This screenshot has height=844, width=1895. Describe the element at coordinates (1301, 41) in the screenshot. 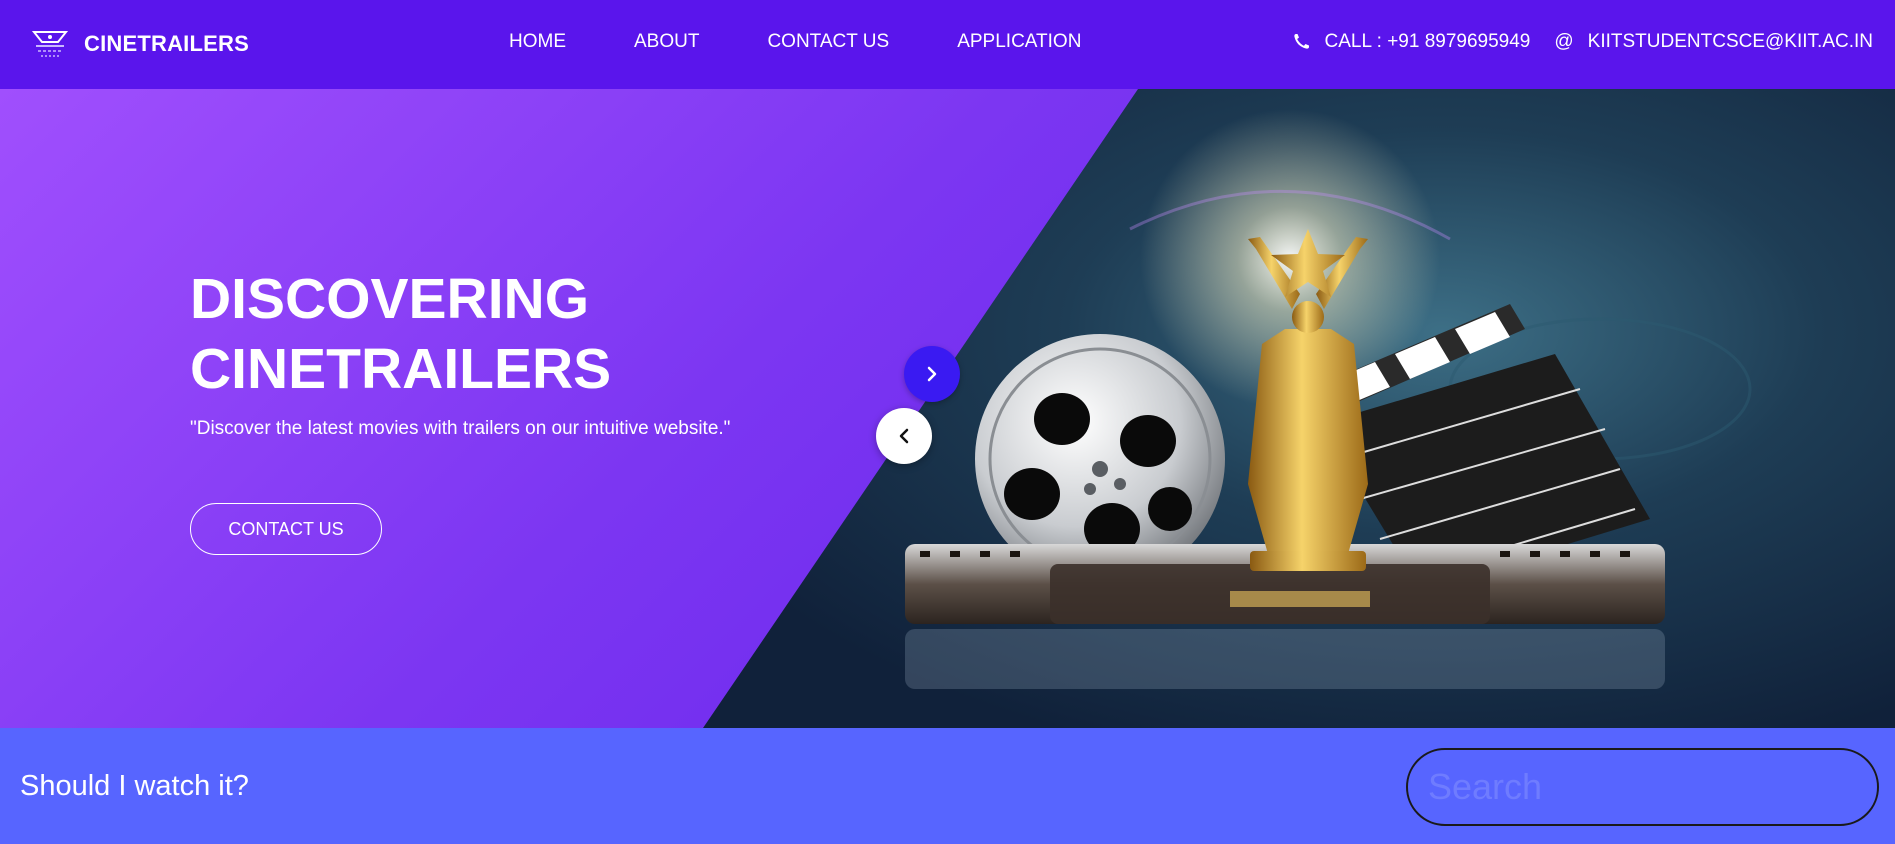

I see `phone-icon` at that location.